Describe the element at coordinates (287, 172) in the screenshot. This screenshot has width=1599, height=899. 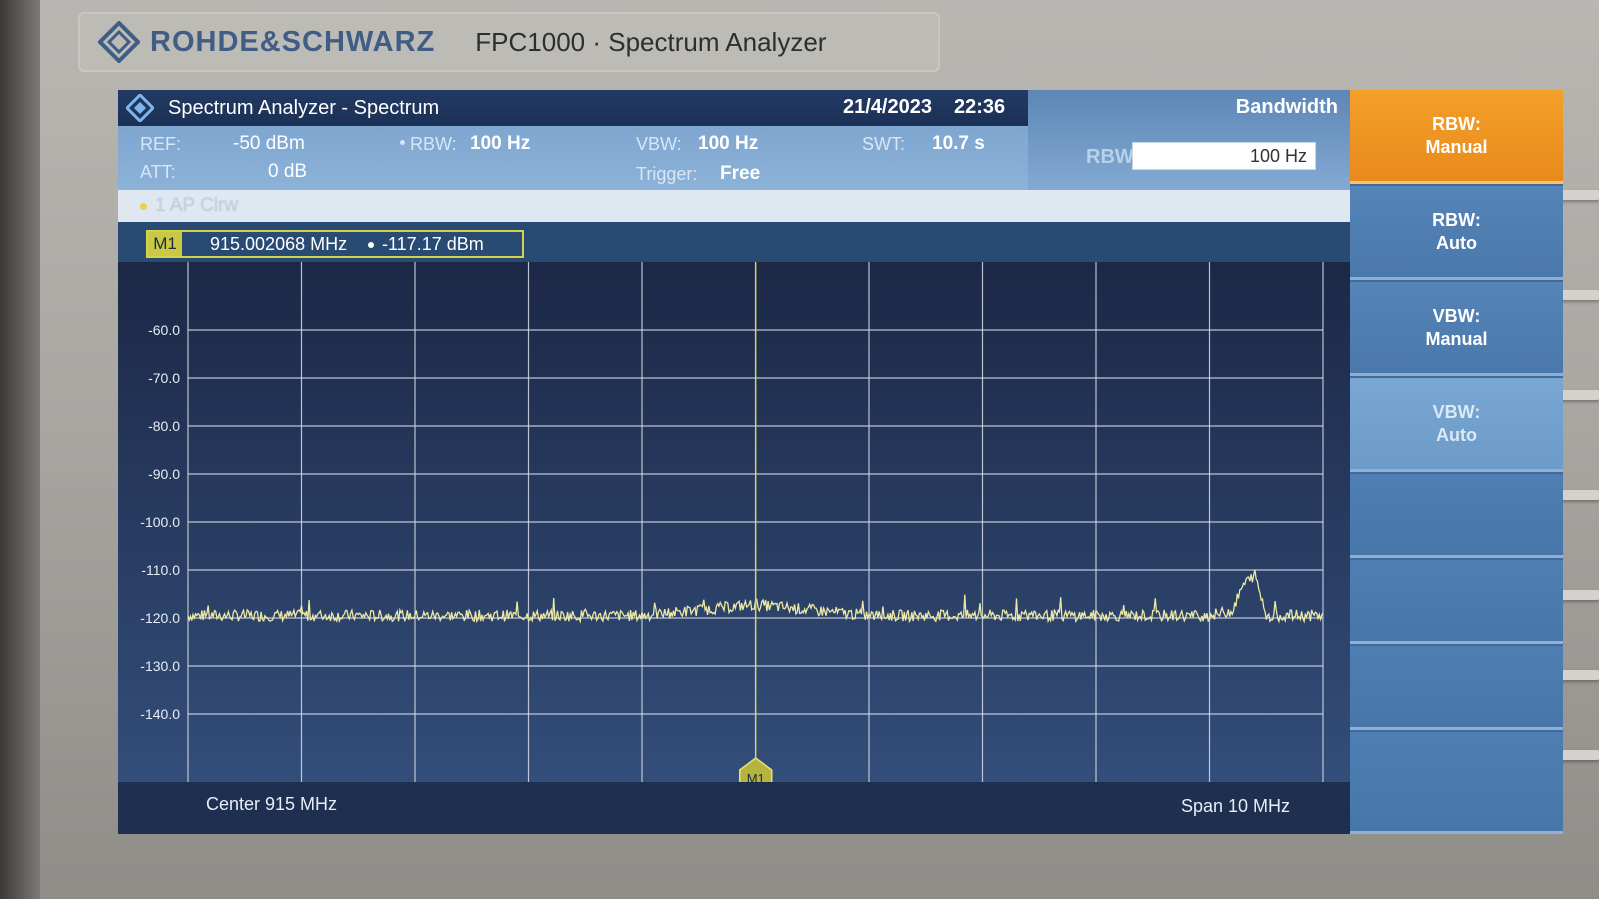
I see `att-value: 0 dB` at that location.